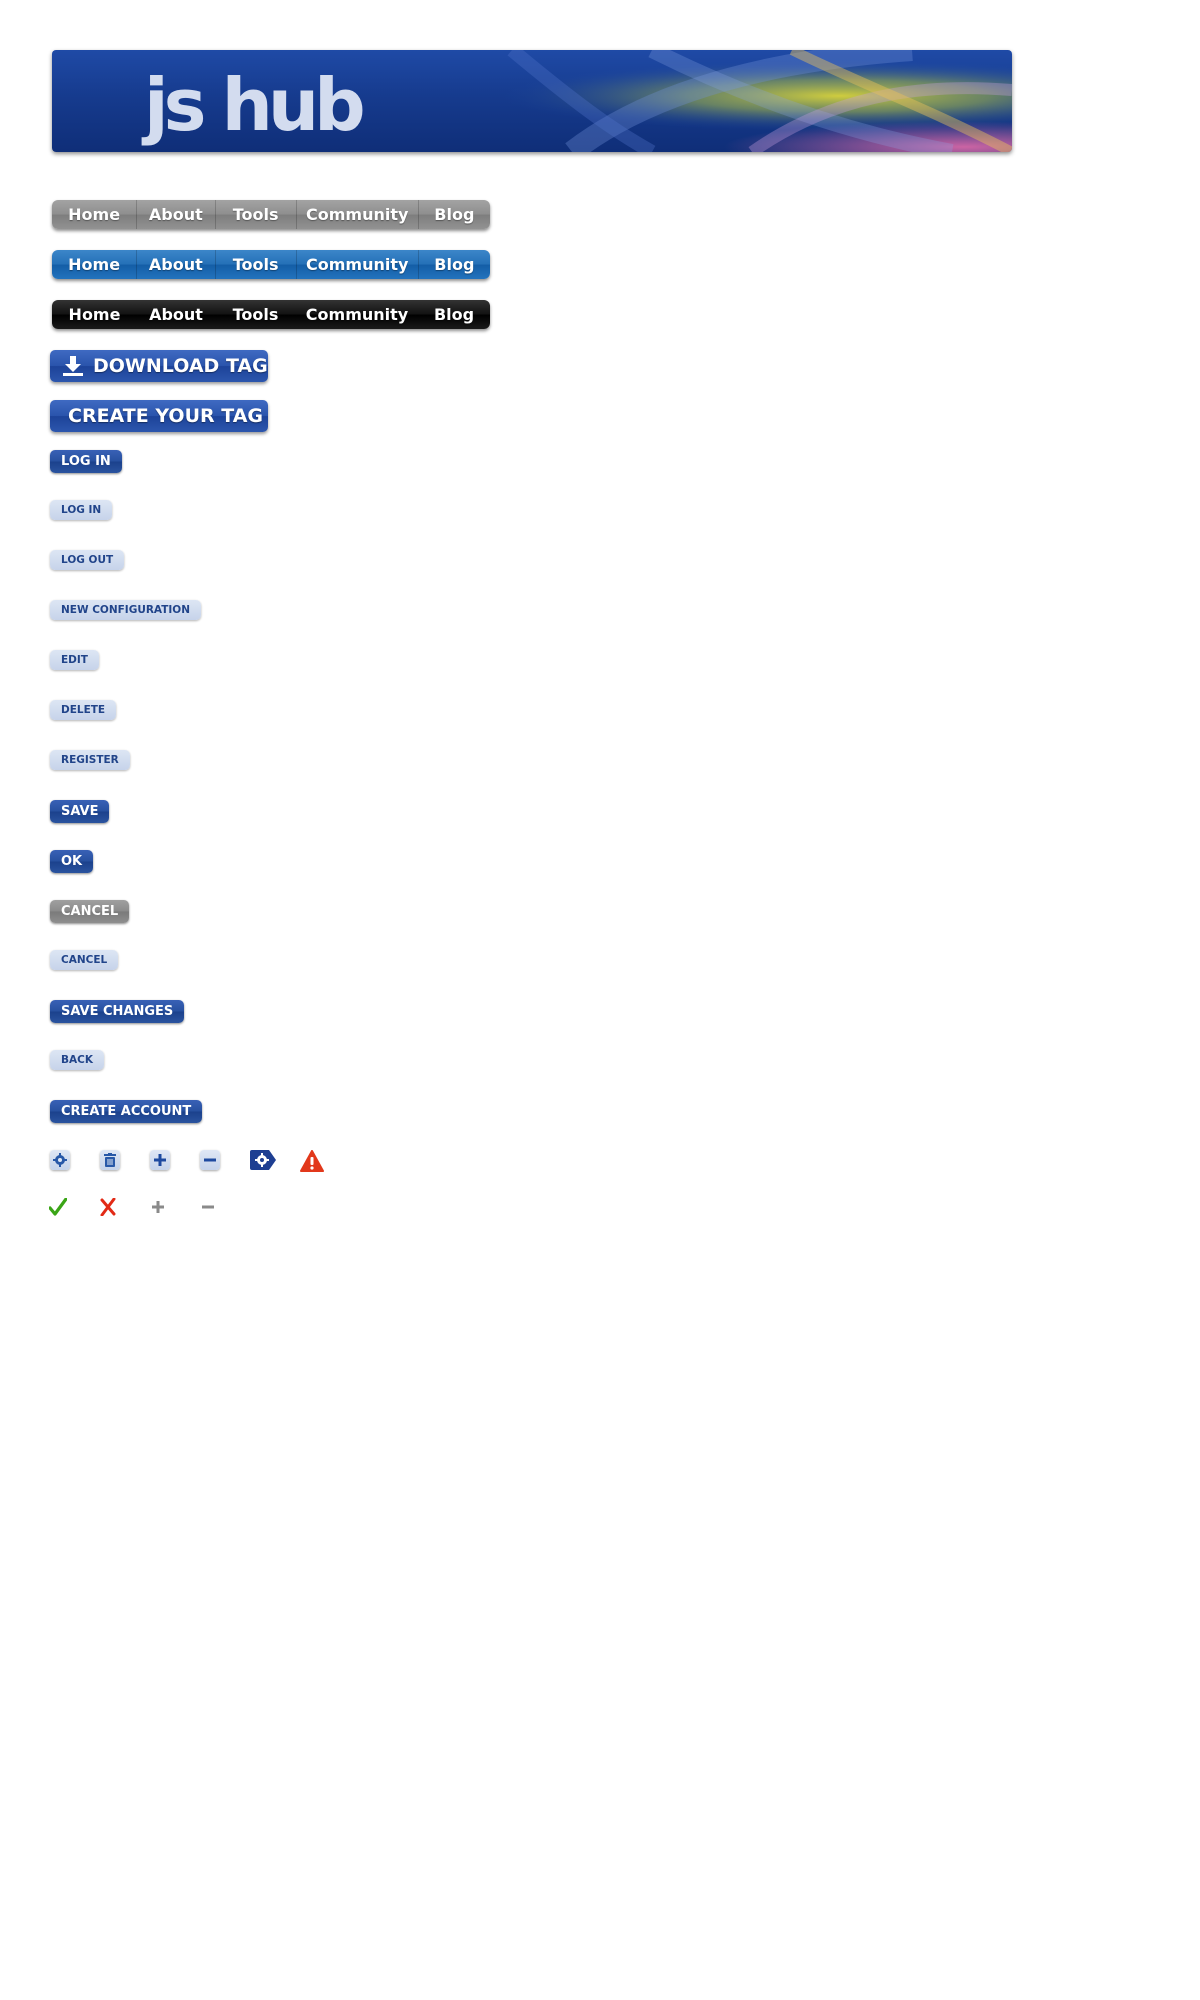 Image resolution: width=1200 pixels, height=2000 pixels. Describe the element at coordinates (73, 366) in the screenshot. I see `download-icon` at that location.